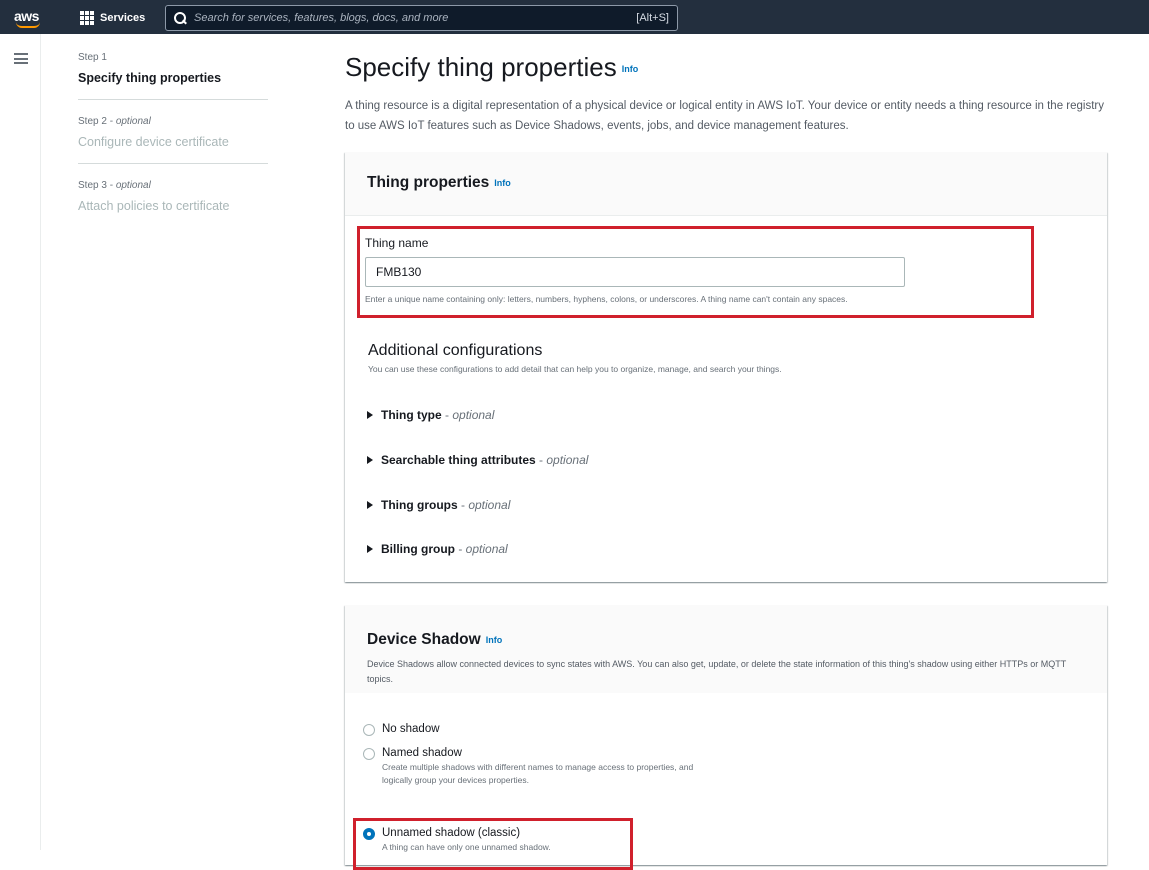  Describe the element at coordinates (150, 78) in the screenshot. I see `step-title: Specify thing properties` at that location.